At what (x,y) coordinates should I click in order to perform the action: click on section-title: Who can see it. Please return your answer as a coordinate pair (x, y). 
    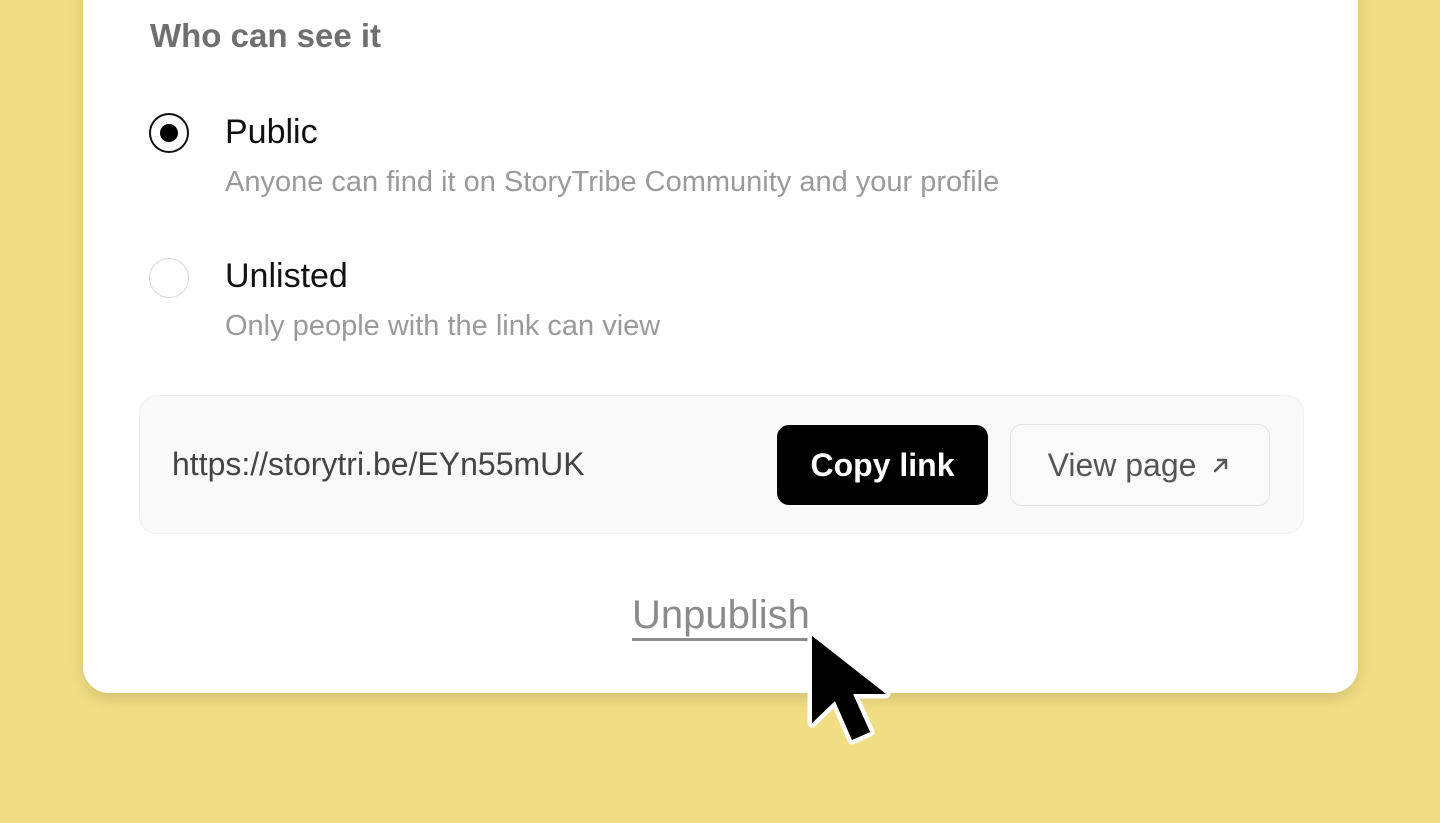
    Looking at the image, I should click on (266, 35).